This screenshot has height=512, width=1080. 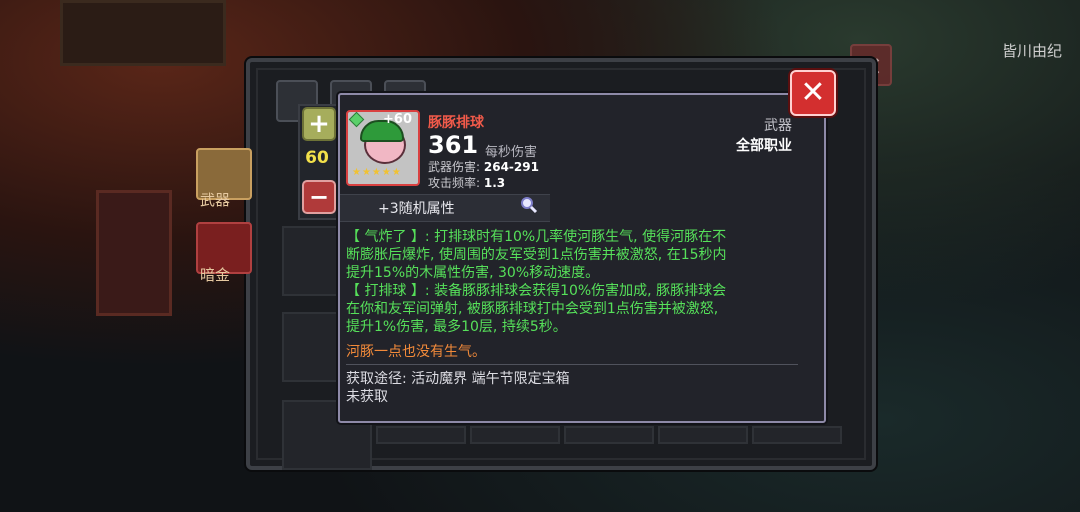 I want to click on weapon-description-line: 【 气炸了 】: 打排球时有10%几率使河豚生气, 使得河豚在不, so click(x=536, y=237).